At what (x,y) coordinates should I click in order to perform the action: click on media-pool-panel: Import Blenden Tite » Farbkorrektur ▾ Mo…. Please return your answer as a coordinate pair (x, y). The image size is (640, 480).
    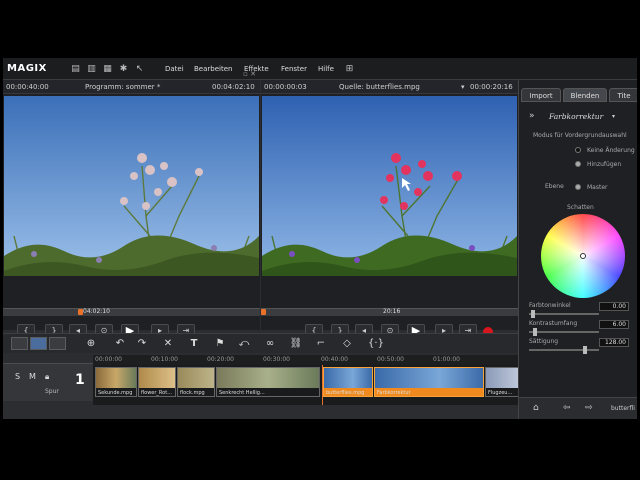
    Looking at the image, I should click on (577, 249).